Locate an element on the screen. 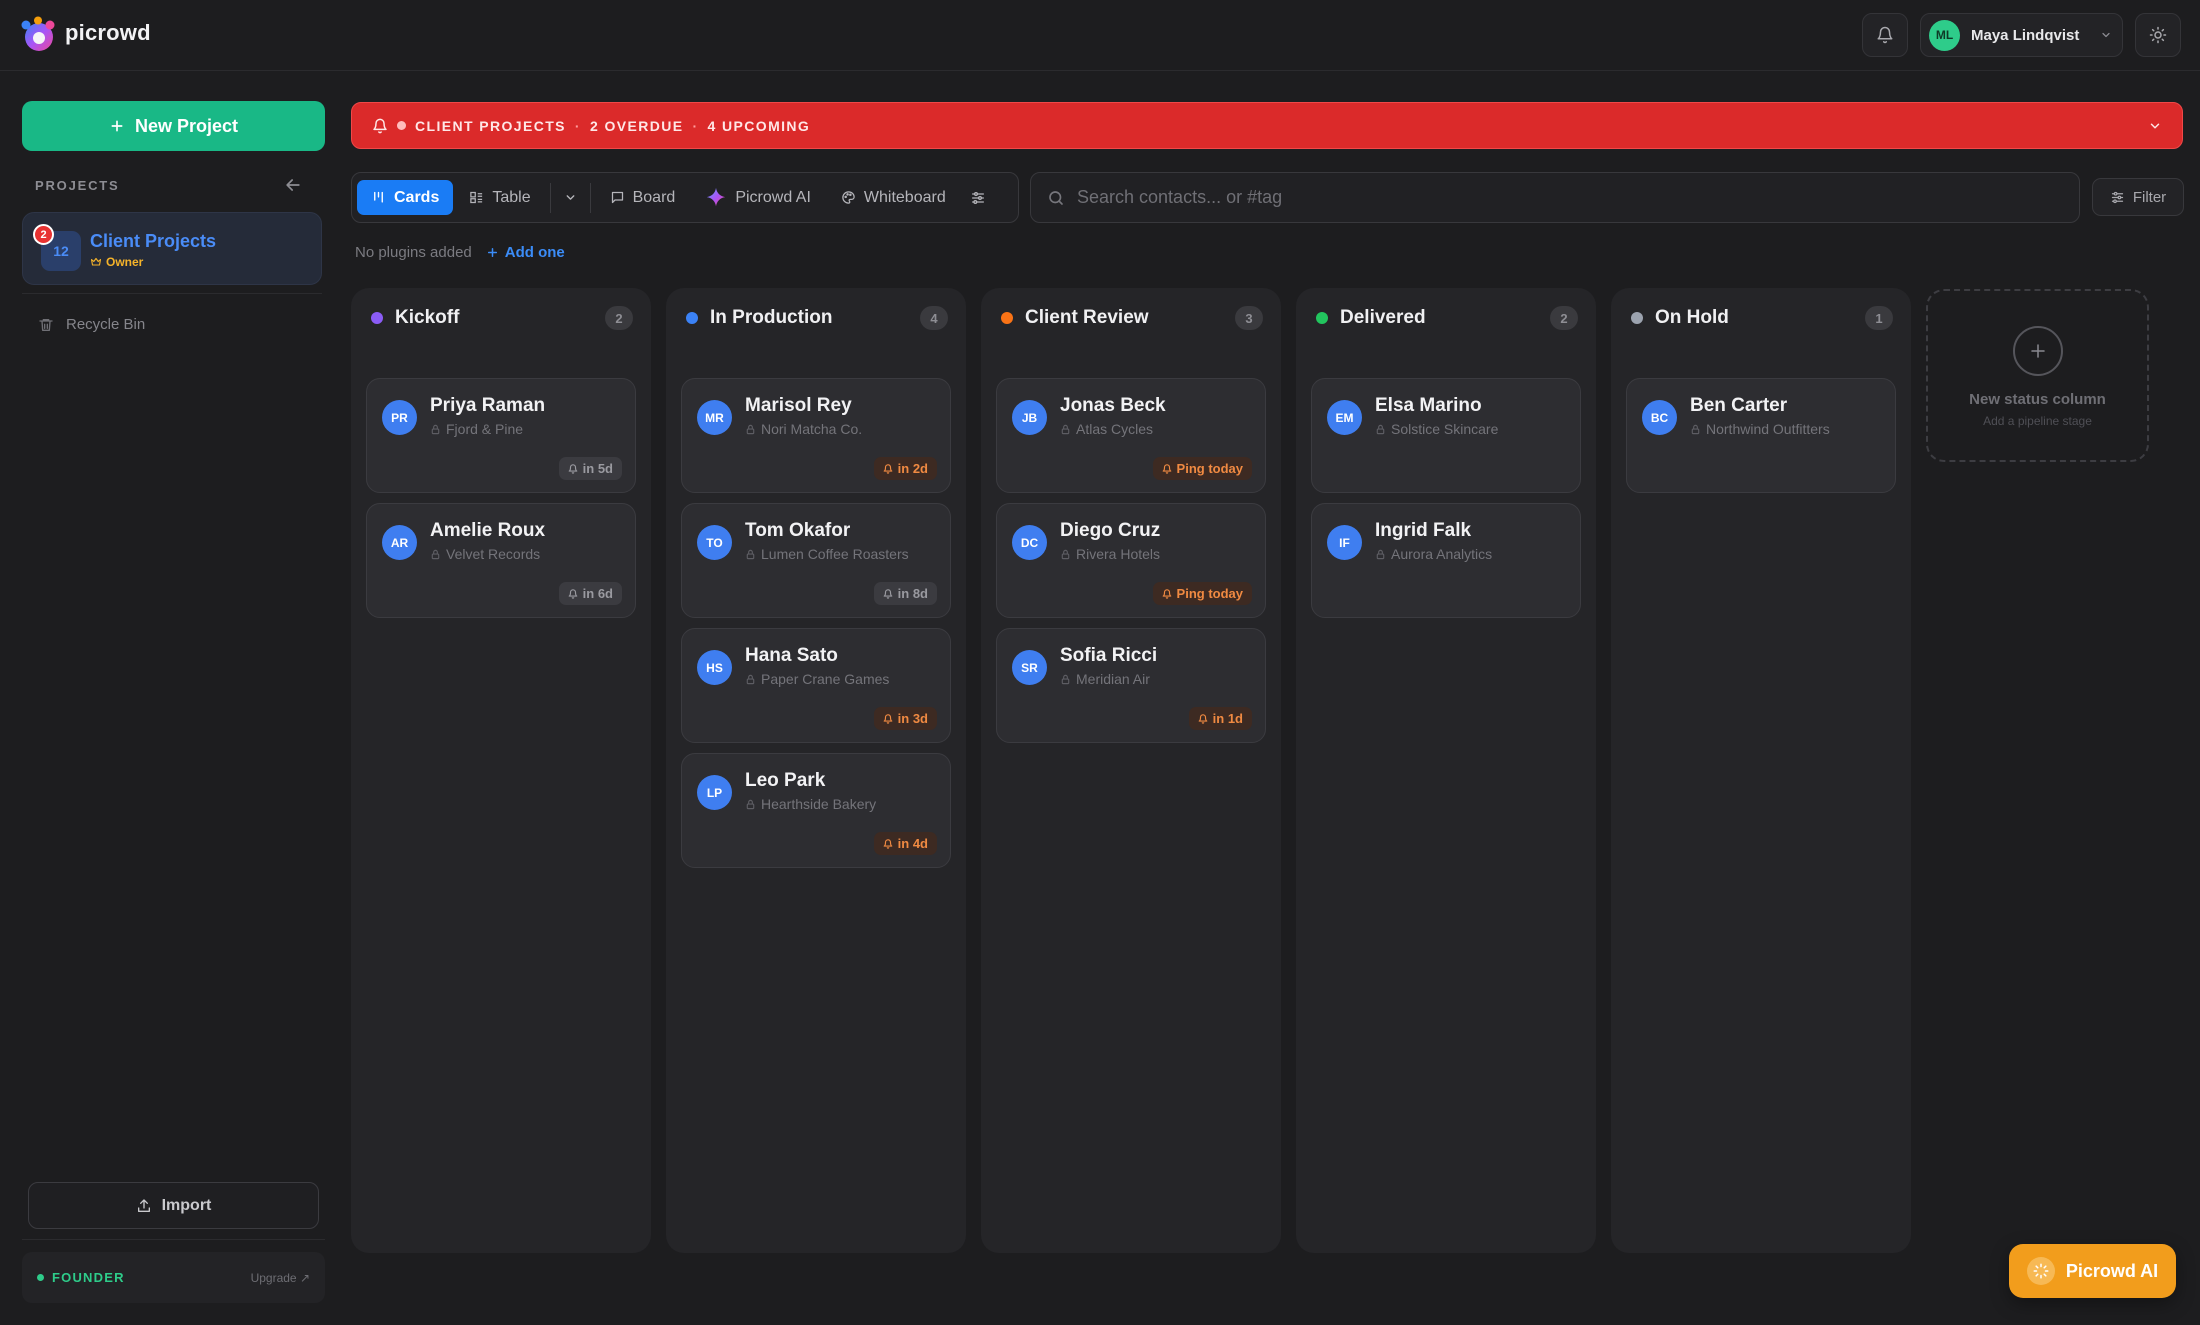  contact-name: Elsa Marino is located at coordinates (1428, 405).